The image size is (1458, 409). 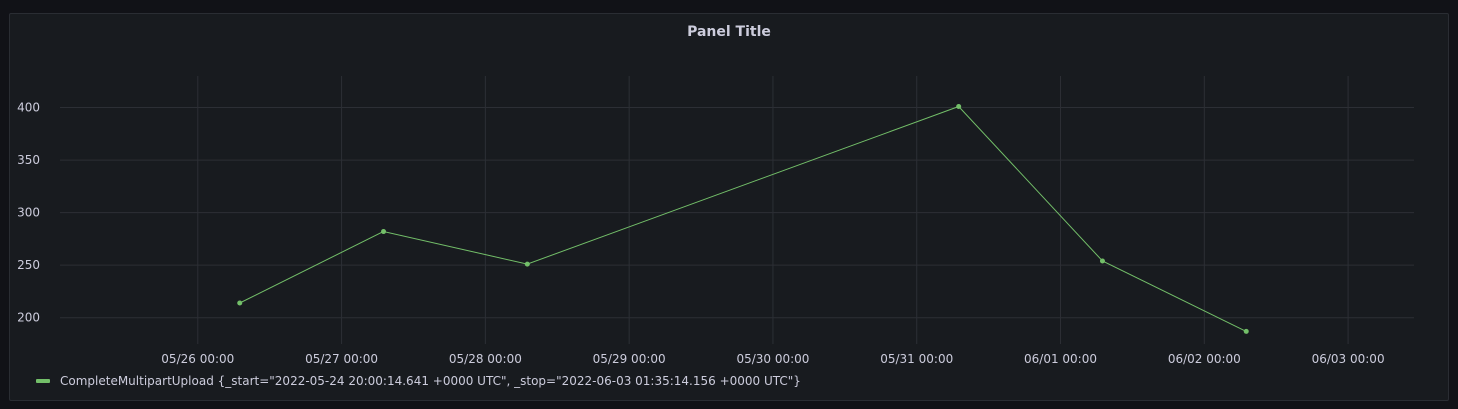 What do you see at coordinates (1060, 359) in the screenshot?
I see `x-tick-label: 06/01 00:00` at bounding box center [1060, 359].